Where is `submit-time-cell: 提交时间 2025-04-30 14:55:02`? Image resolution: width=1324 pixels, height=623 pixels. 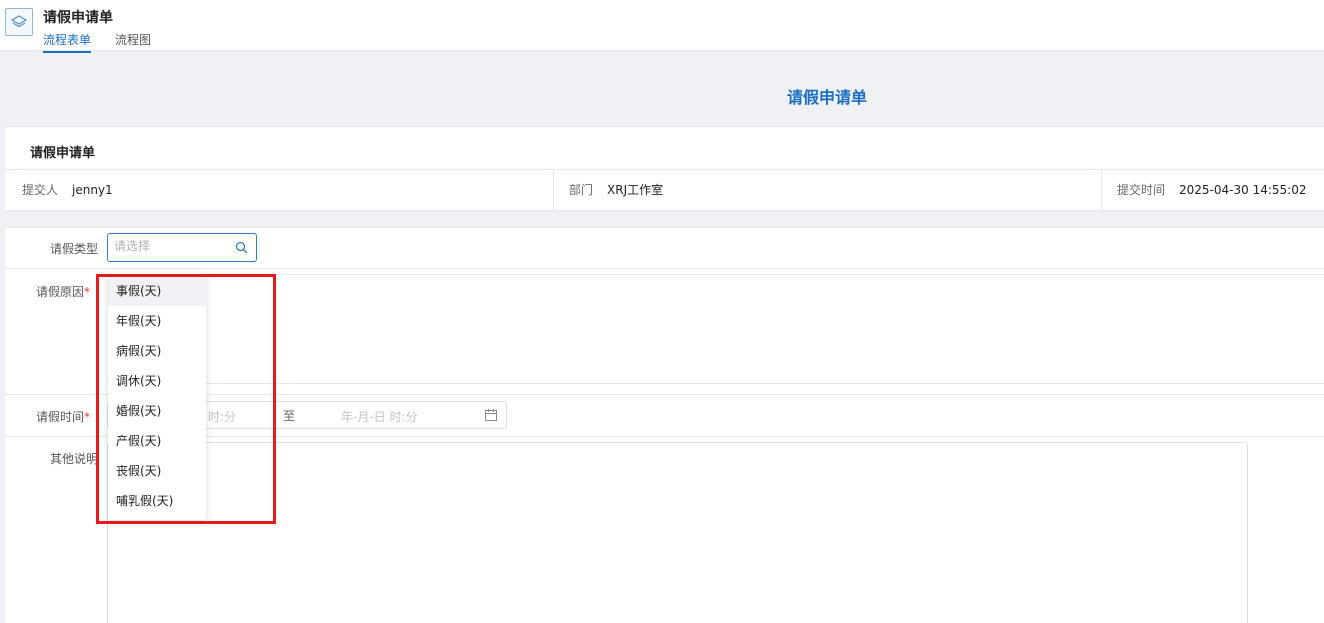 submit-time-cell: 提交时间 2025-04-30 14:55:02 is located at coordinates (1211, 190).